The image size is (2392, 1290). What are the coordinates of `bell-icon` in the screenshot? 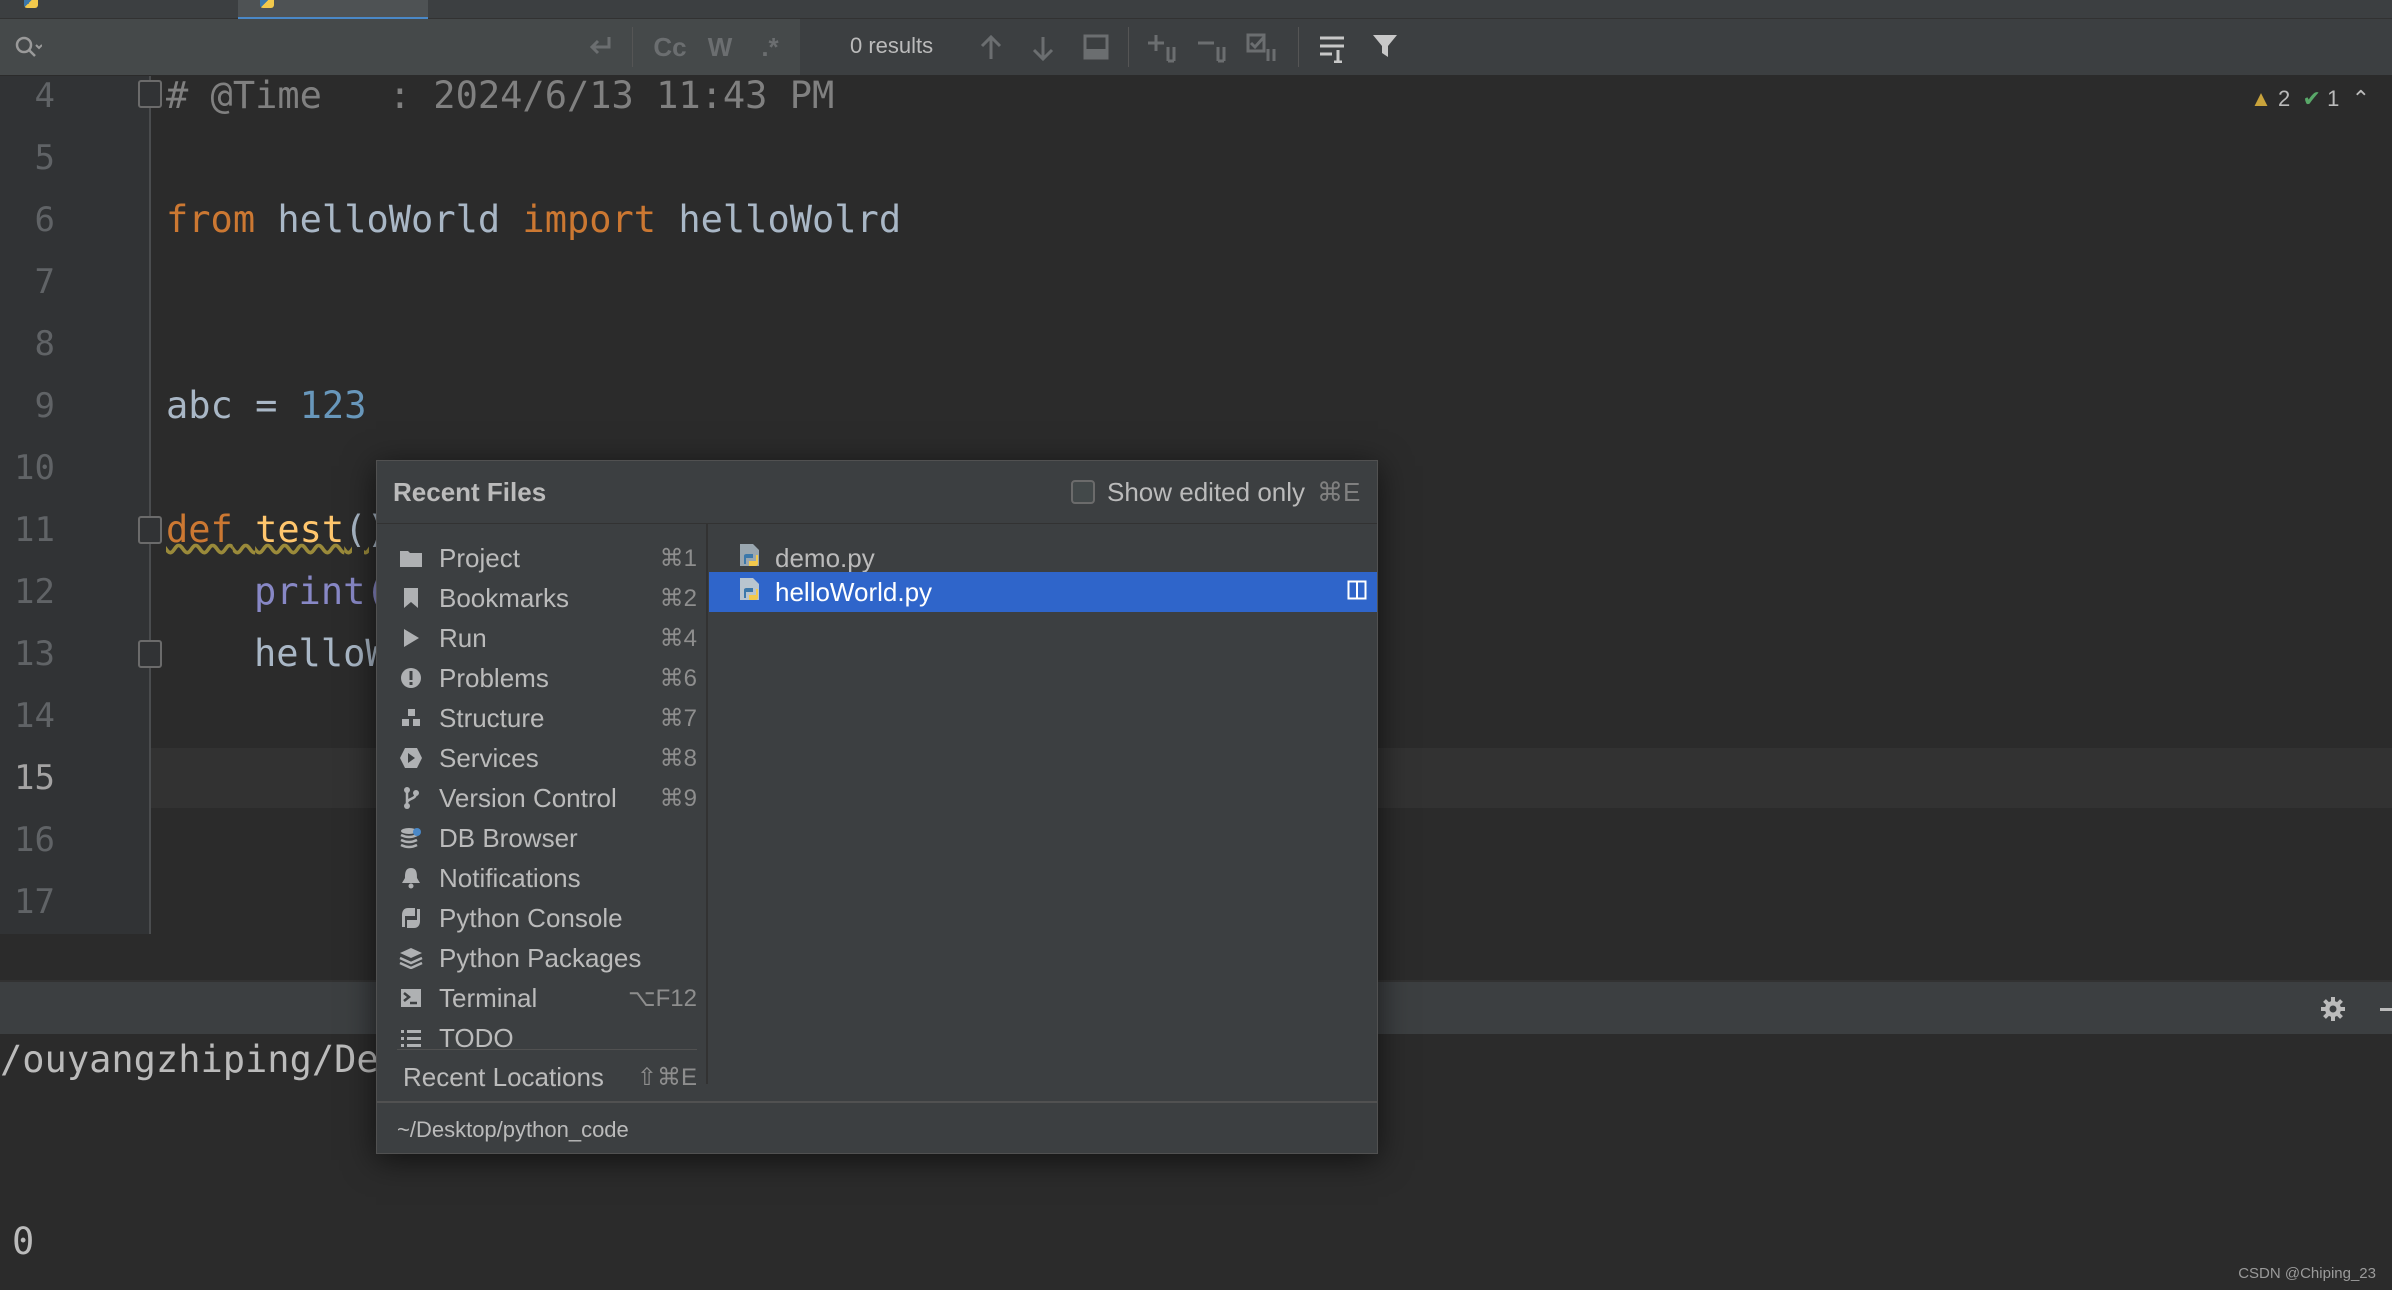 It's located at (411, 878).